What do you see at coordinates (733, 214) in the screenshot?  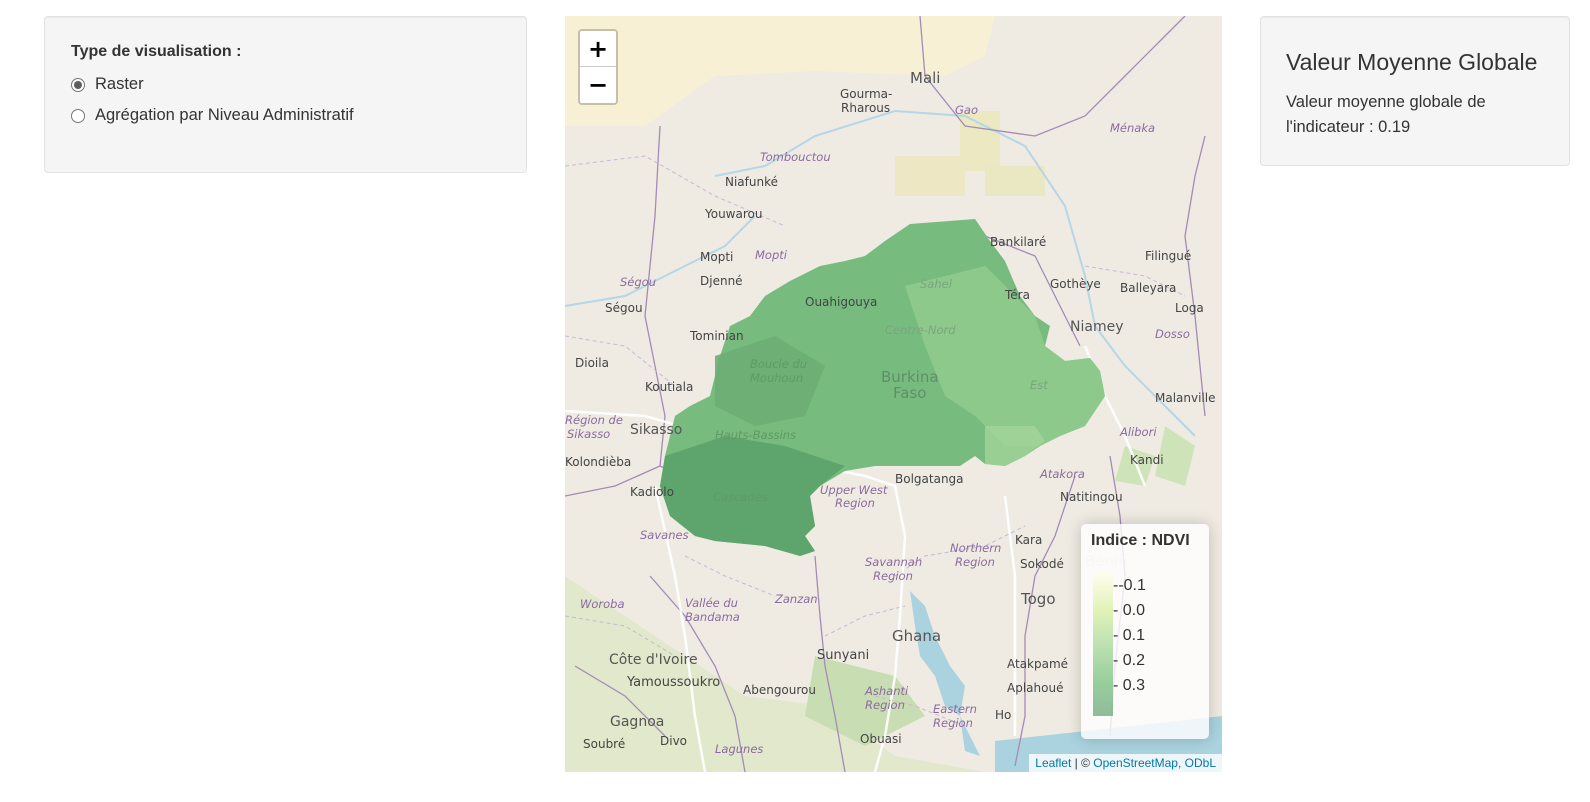 I see `svg-text: Youwarou` at bounding box center [733, 214].